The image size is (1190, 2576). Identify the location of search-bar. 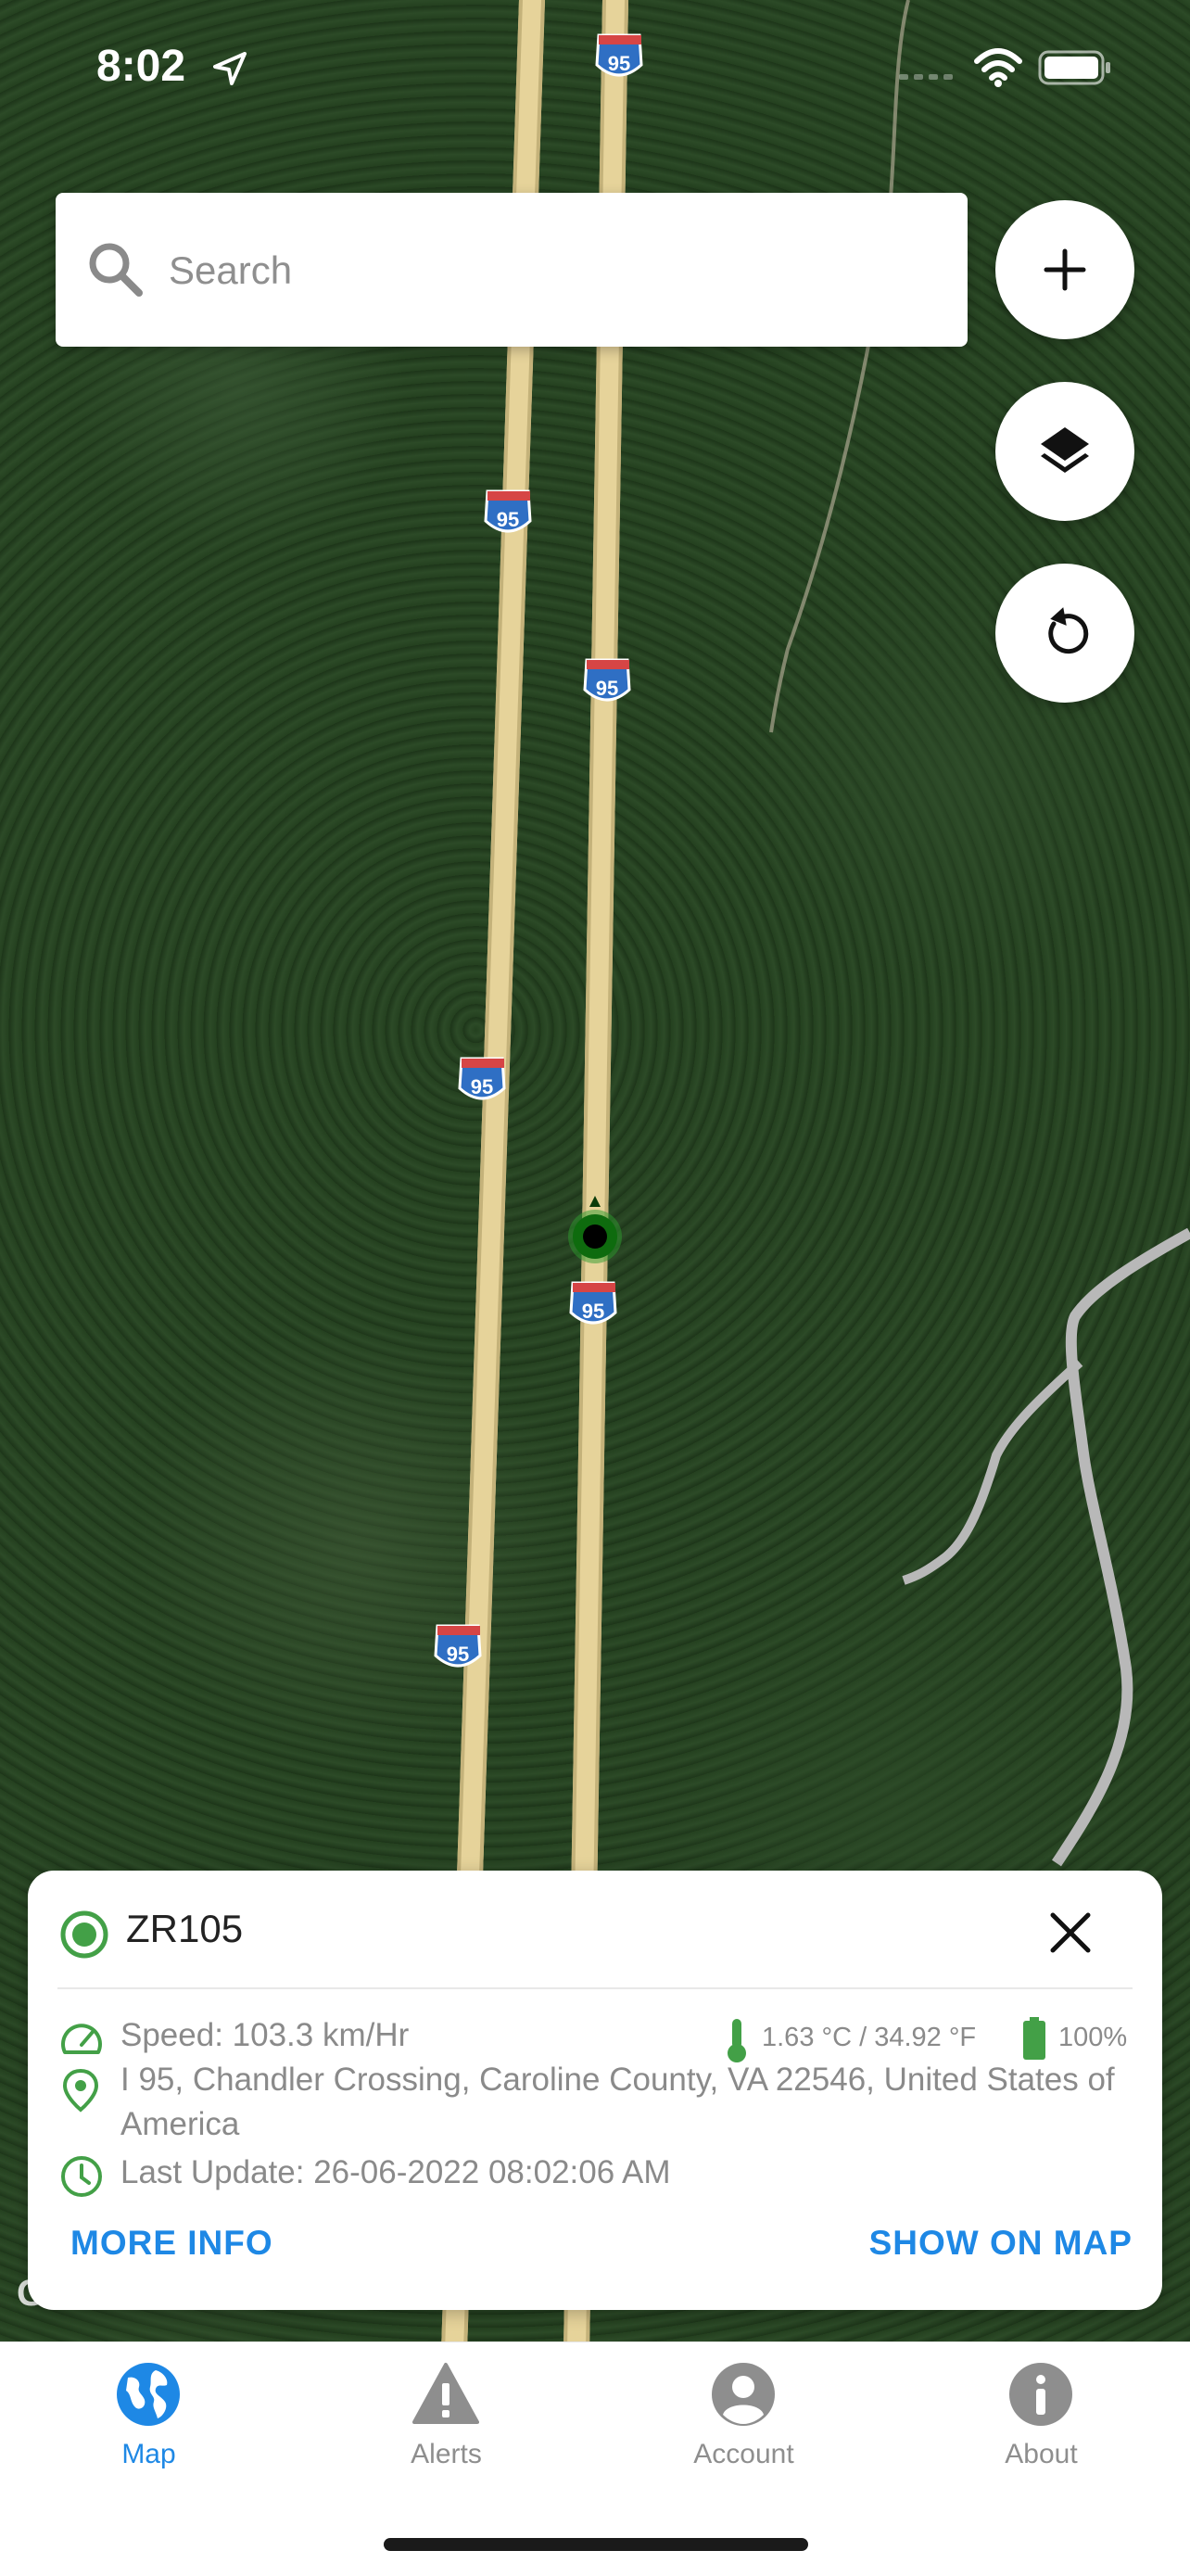
(512, 270).